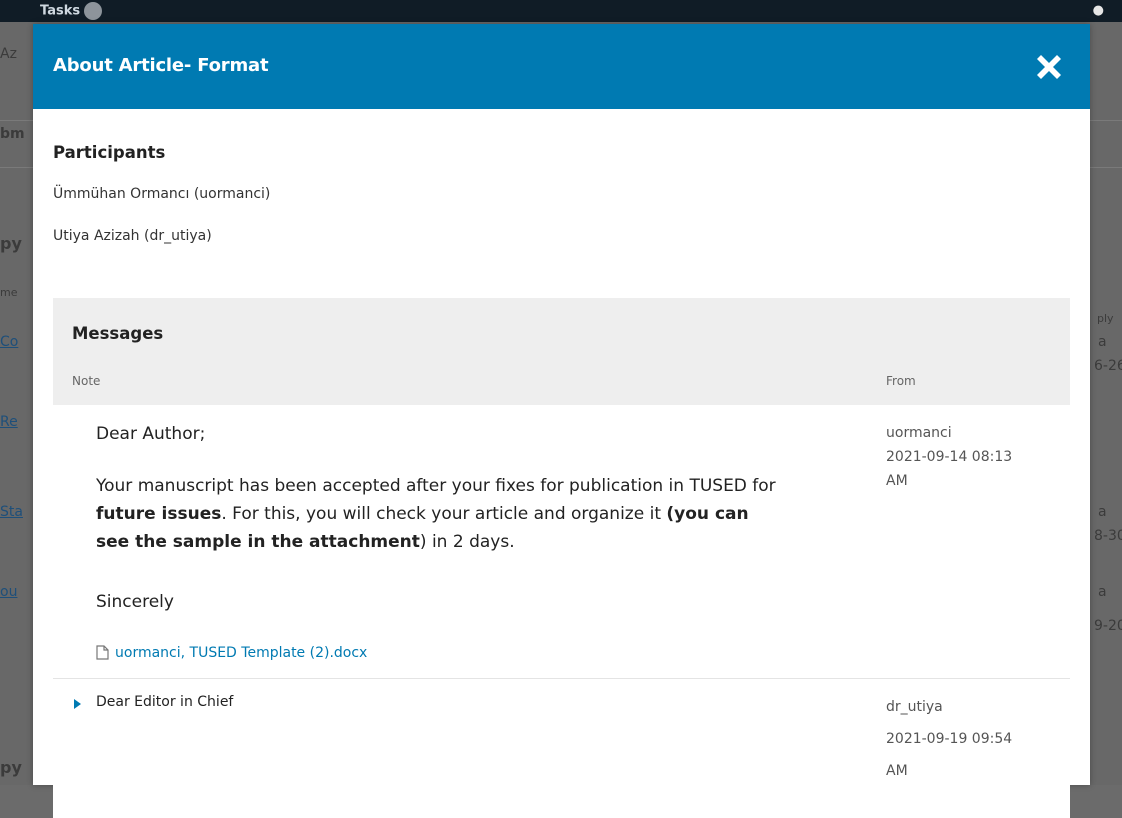  I want to click on message-sender: dr_utiya 2021-09-19 09:54 AM, so click(949, 739).